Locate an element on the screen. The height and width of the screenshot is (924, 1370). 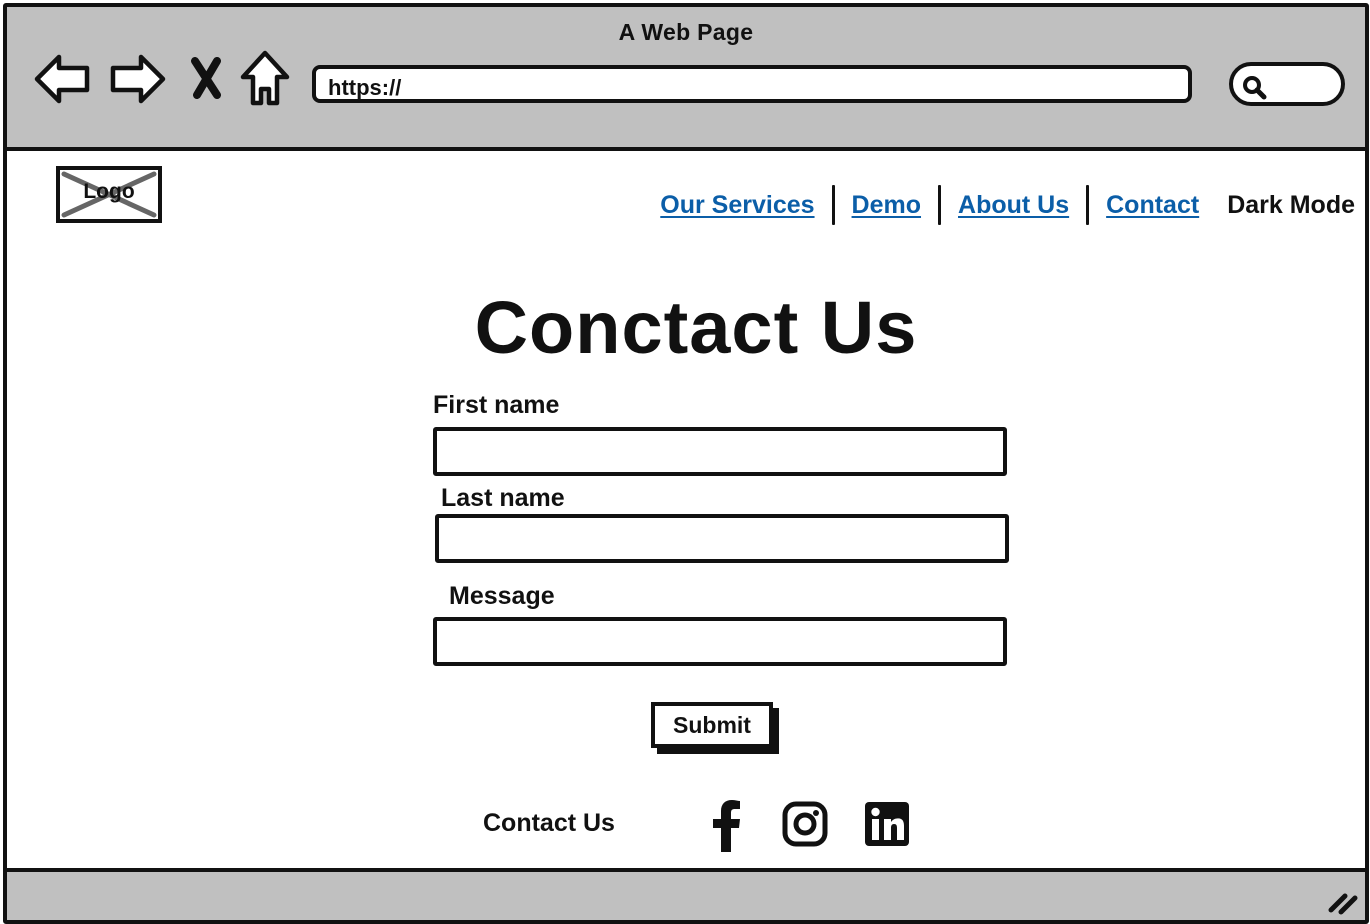
page-title: Conctact Us is located at coordinates (696, 327).